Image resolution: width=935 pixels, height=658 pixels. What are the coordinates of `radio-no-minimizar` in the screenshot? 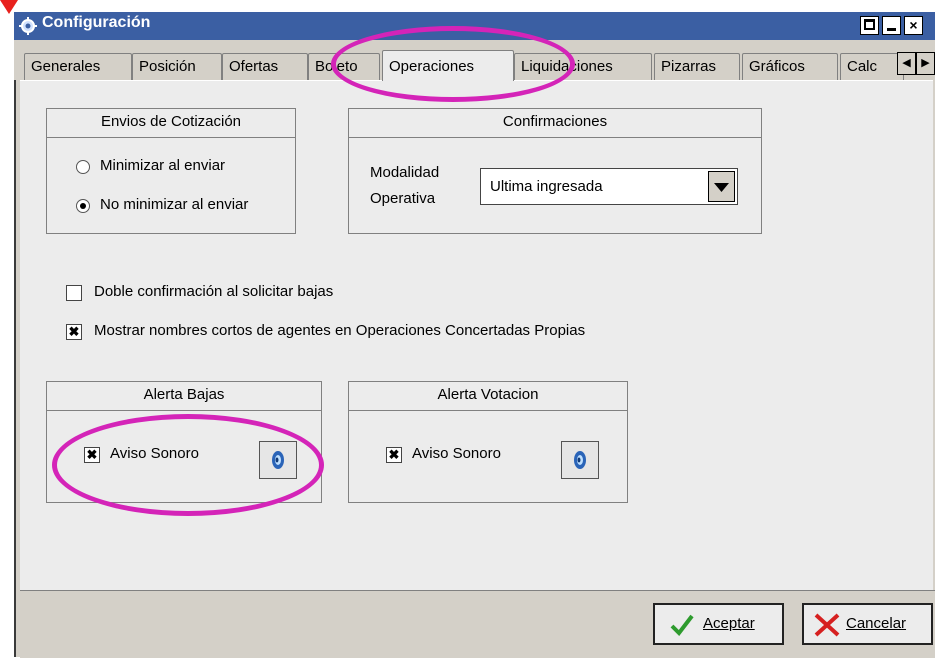 It's located at (83, 206).